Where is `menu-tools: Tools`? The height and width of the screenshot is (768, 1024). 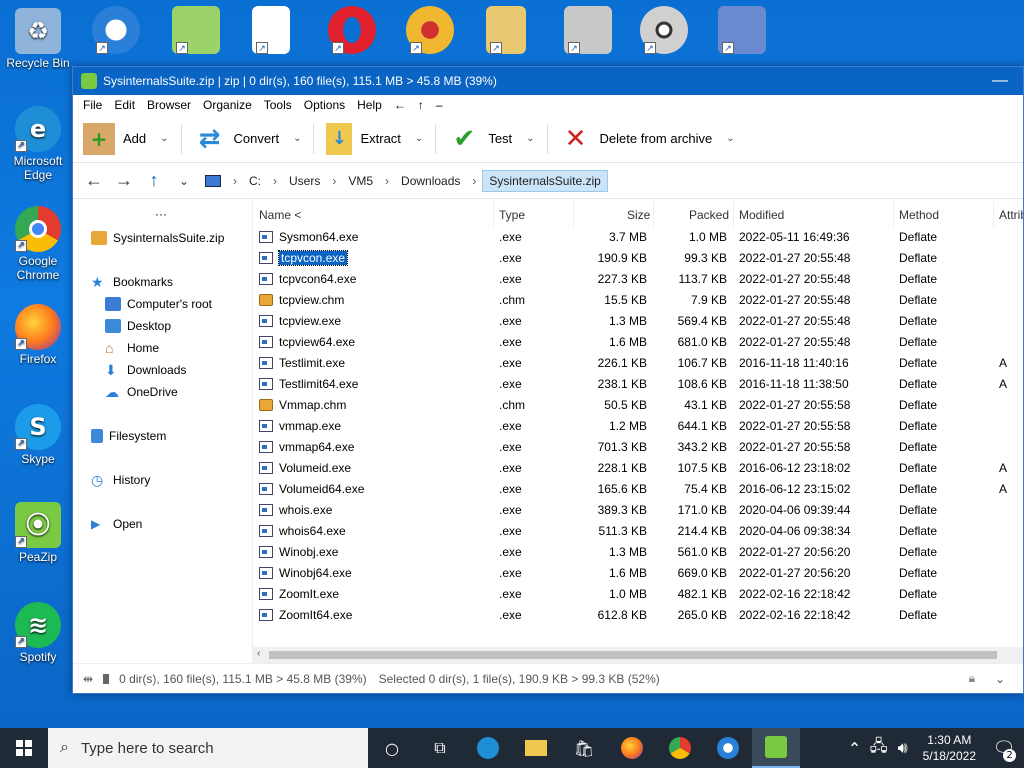 menu-tools: Tools is located at coordinates (278, 105).